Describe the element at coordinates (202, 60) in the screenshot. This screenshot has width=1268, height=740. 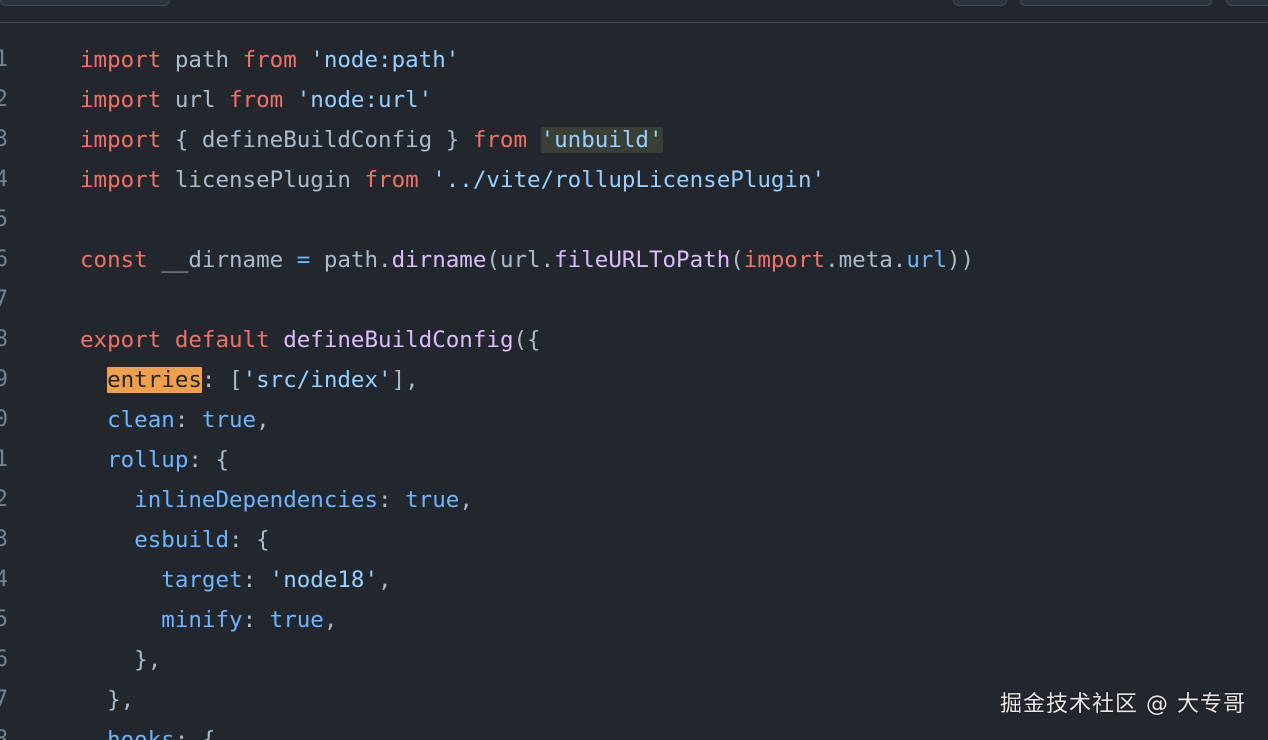
I see `code-token: path` at that location.